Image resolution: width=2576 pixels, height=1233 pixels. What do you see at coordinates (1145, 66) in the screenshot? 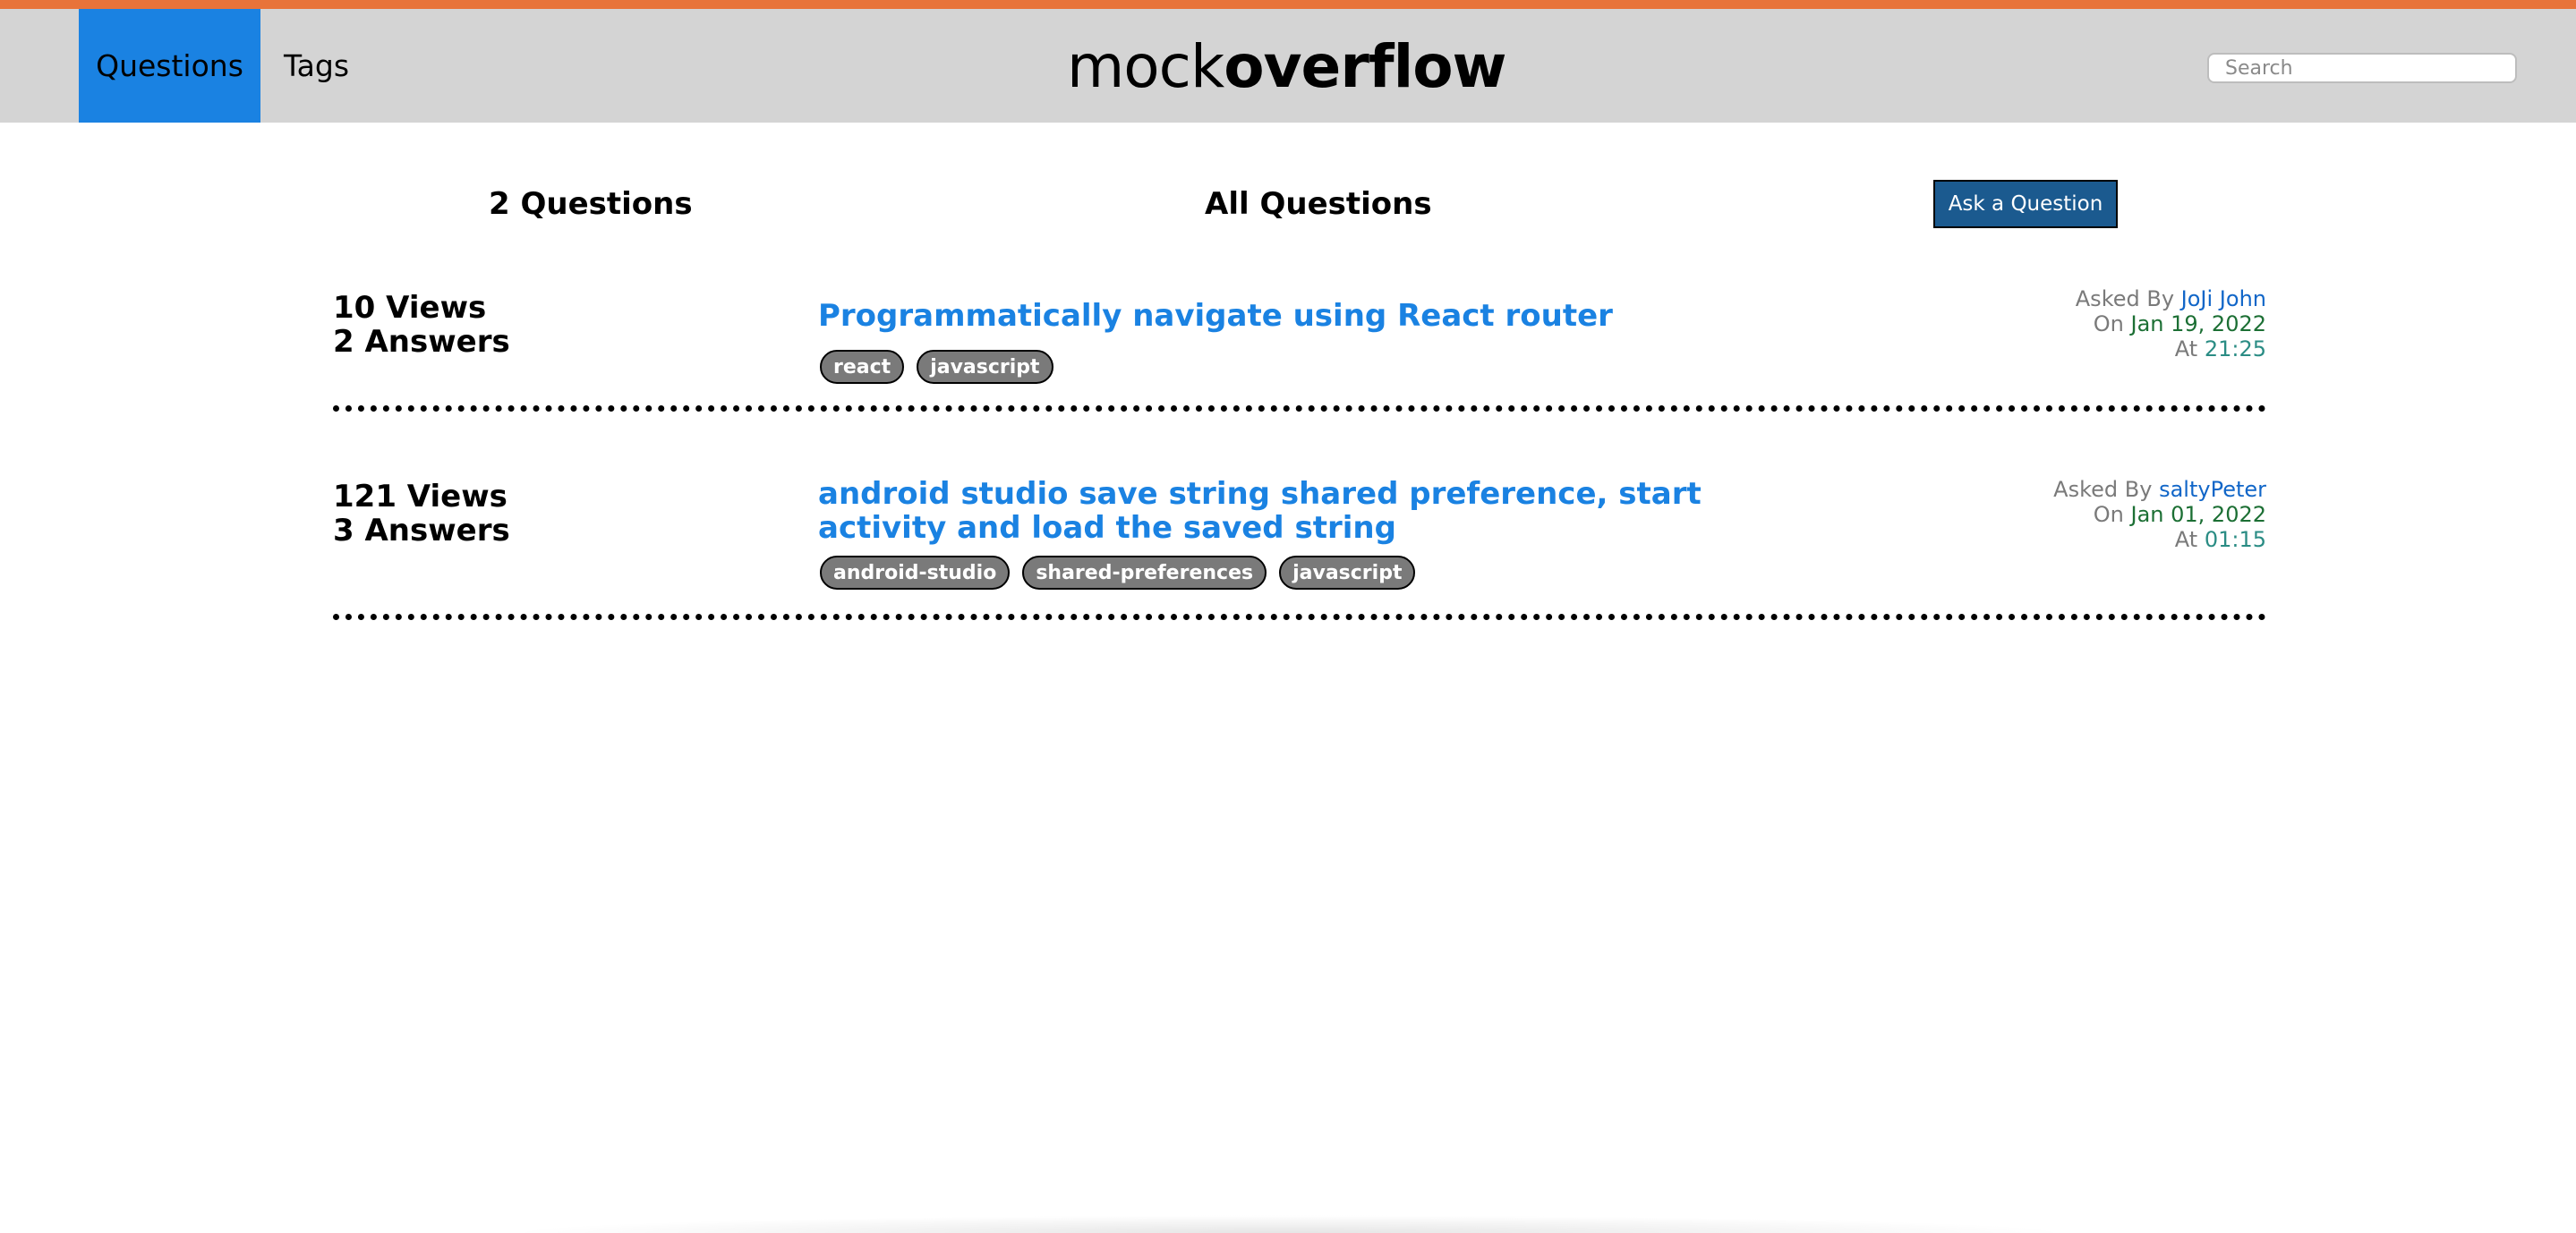
I see `logo-light-text: mock` at bounding box center [1145, 66].